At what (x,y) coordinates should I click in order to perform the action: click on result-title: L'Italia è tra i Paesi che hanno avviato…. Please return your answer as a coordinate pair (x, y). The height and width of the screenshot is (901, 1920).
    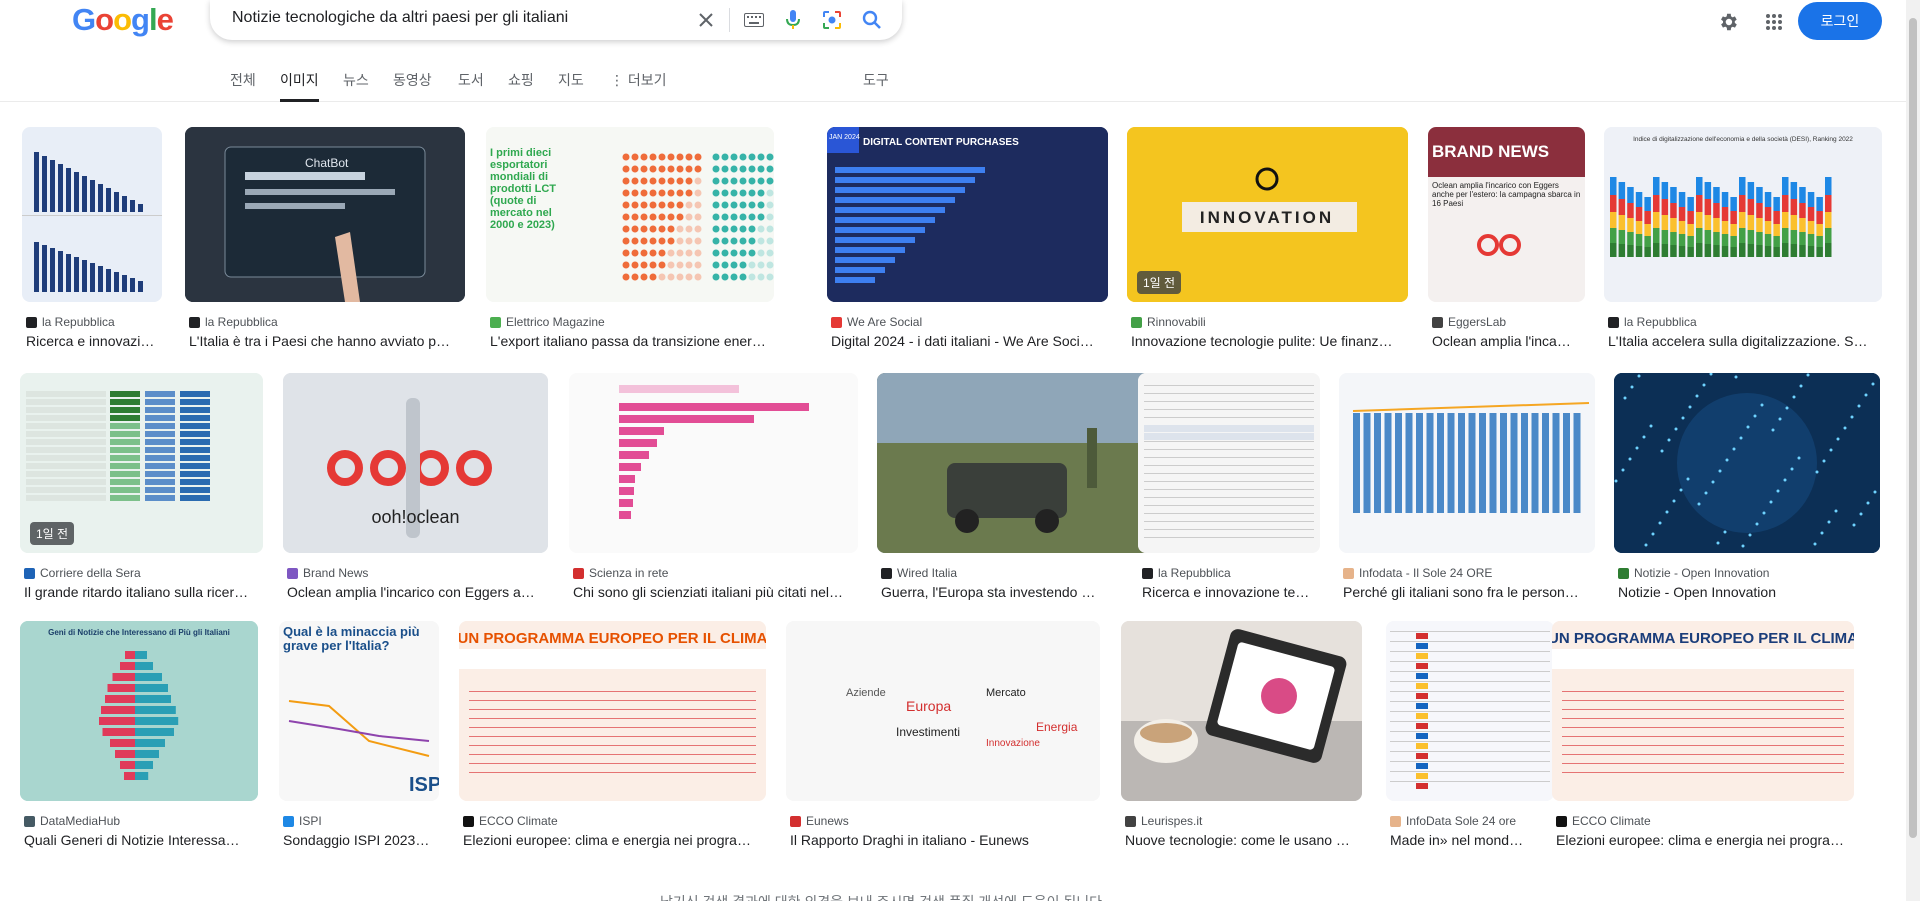
    Looking at the image, I should click on (325, 341).